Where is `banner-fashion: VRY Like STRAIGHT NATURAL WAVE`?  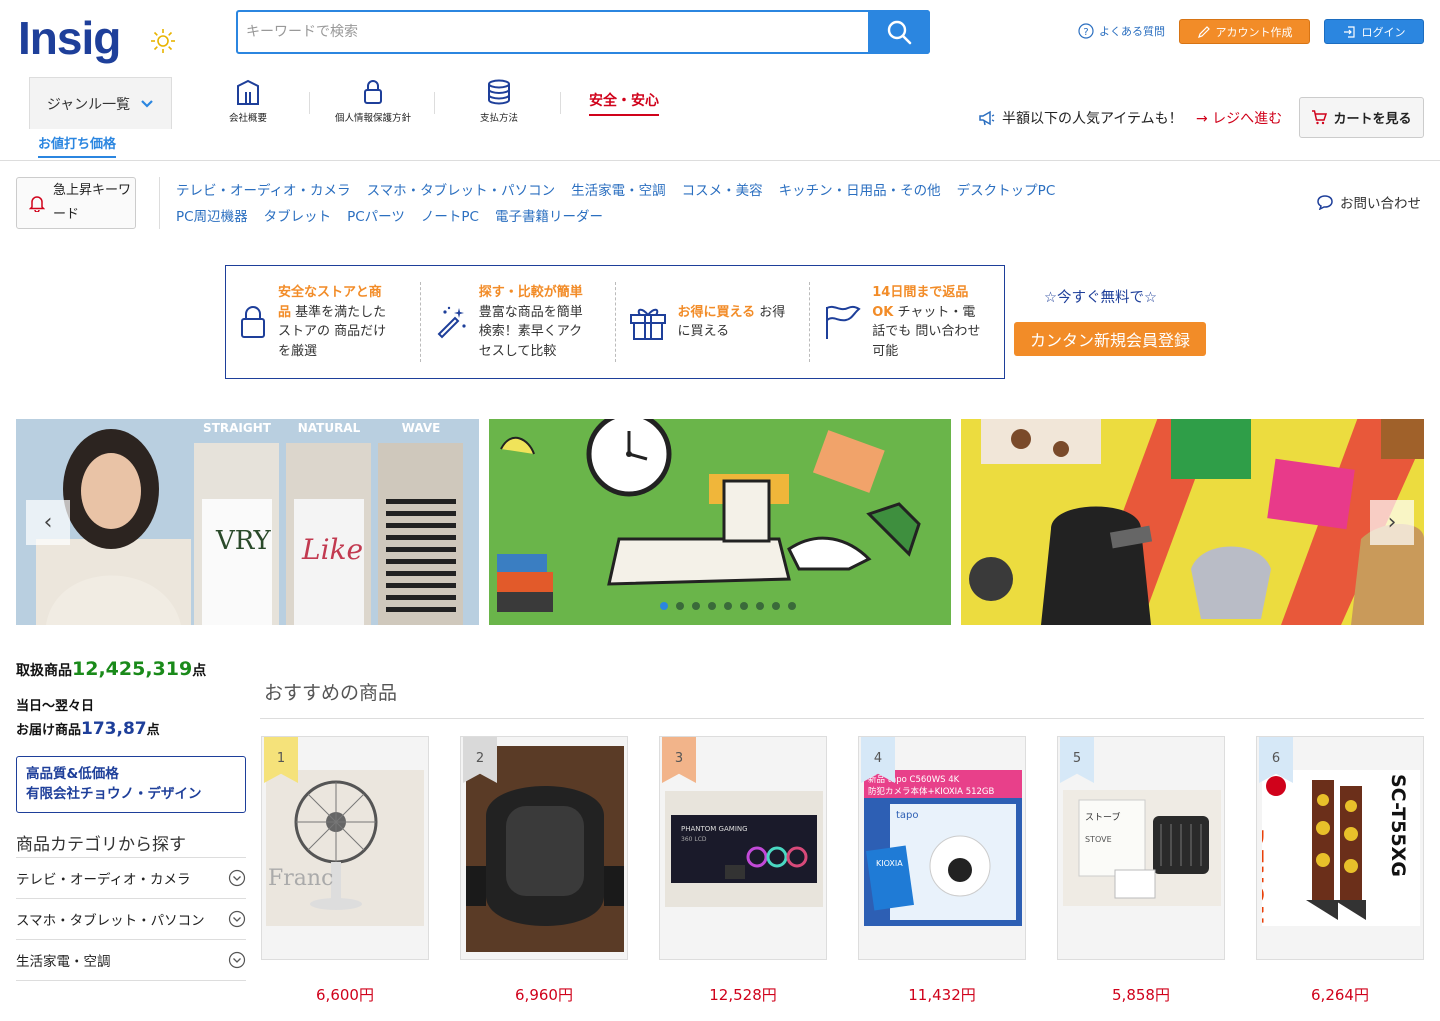
banner-fashion: VRY Like STRAIGHT NATURAL WAVE is located at coordinates (247, 522).